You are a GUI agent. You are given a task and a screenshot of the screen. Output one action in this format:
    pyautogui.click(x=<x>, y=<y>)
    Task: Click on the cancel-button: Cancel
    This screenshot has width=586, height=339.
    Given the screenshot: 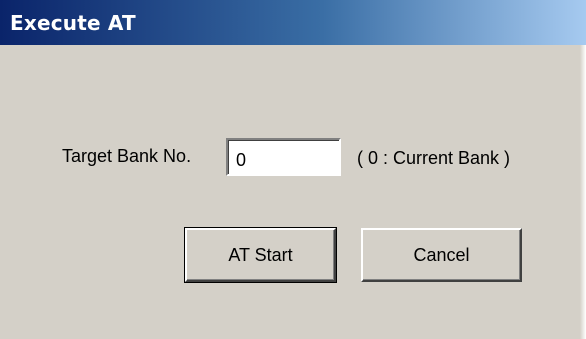 What is the action you would take?
    pyautogui.click(x=441, y=255)
    